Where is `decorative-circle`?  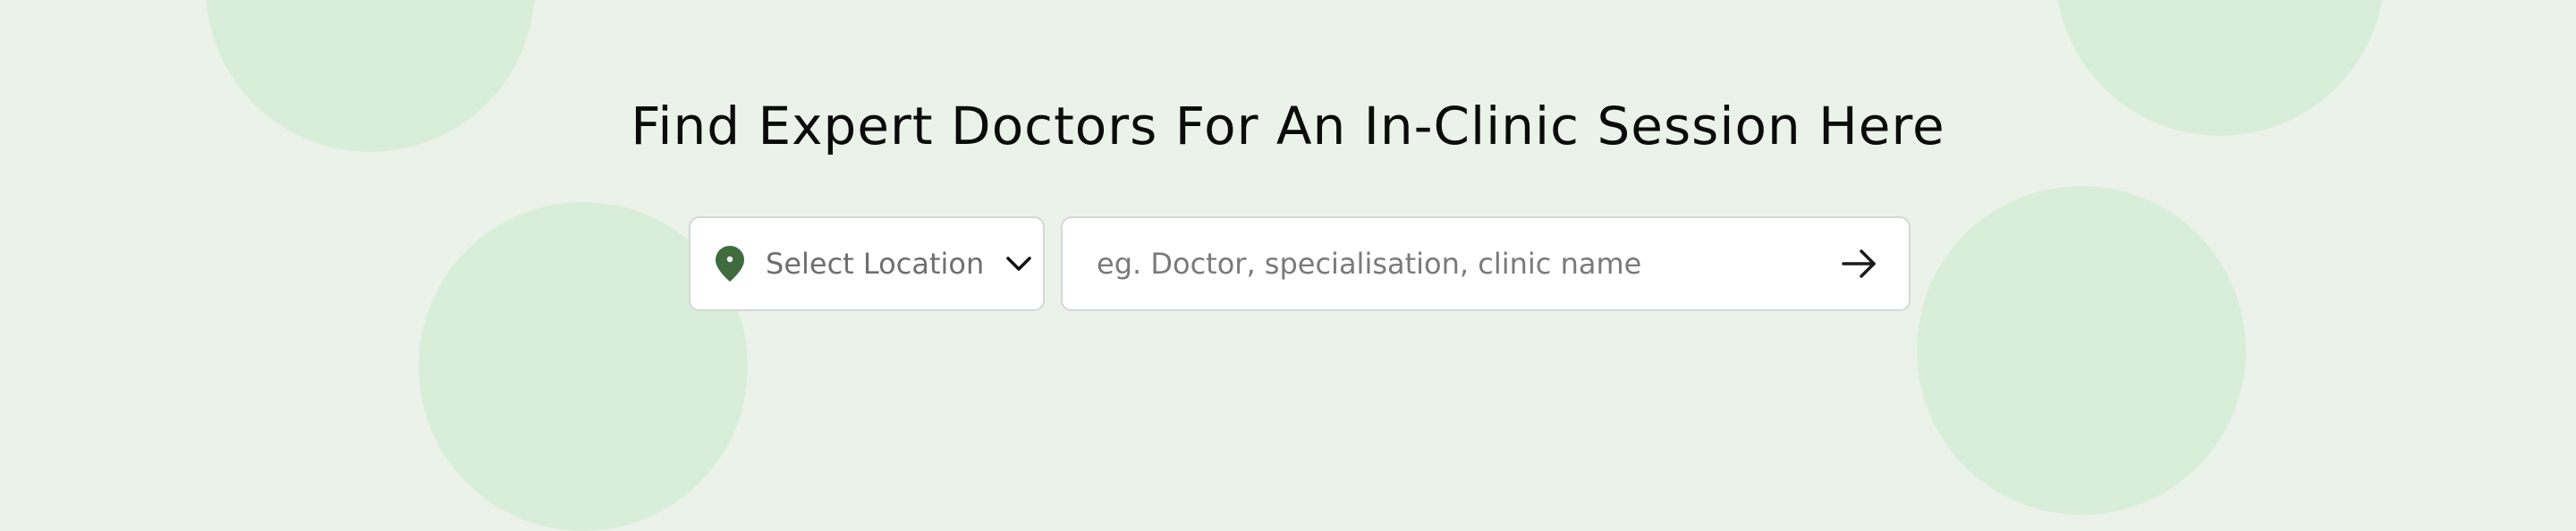
decorative-circle is located at coordinates (2081, 350).